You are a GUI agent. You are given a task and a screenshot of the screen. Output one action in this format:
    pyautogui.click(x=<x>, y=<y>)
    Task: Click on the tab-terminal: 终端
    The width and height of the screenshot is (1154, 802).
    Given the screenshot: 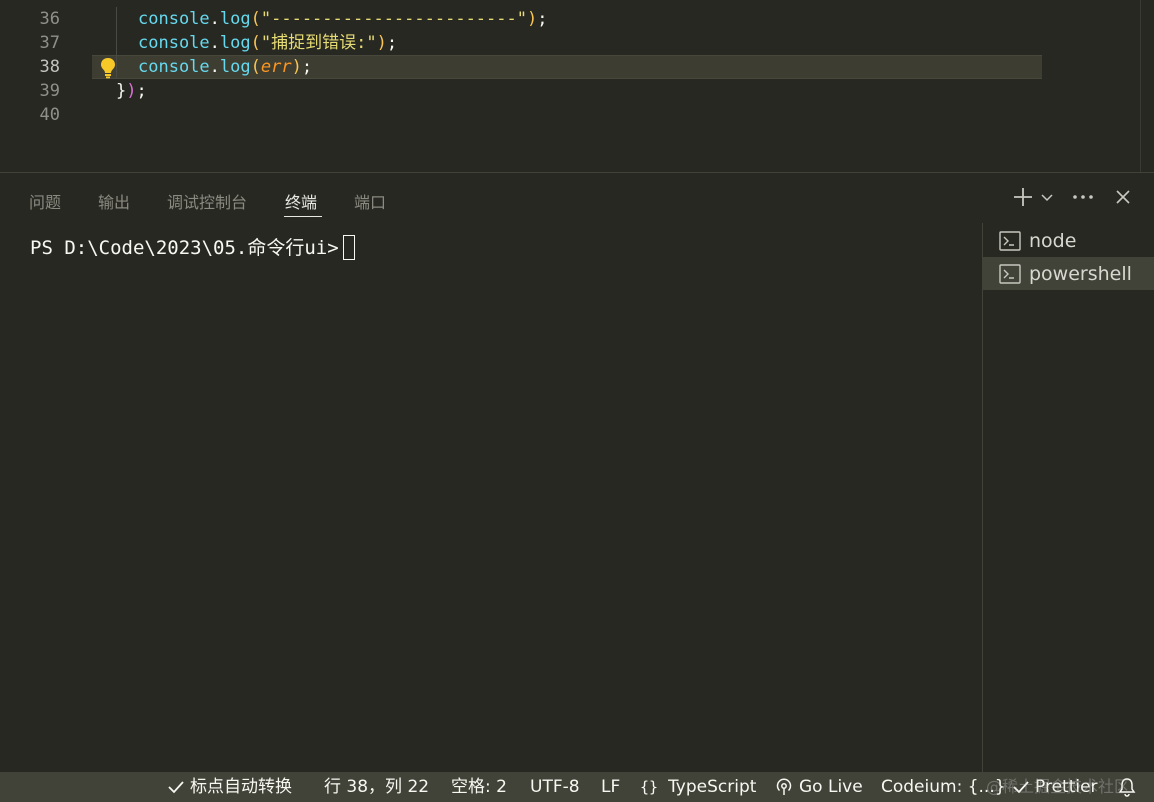 What is the action you would take?
    pyautogui.click(x=301, y=201)
    